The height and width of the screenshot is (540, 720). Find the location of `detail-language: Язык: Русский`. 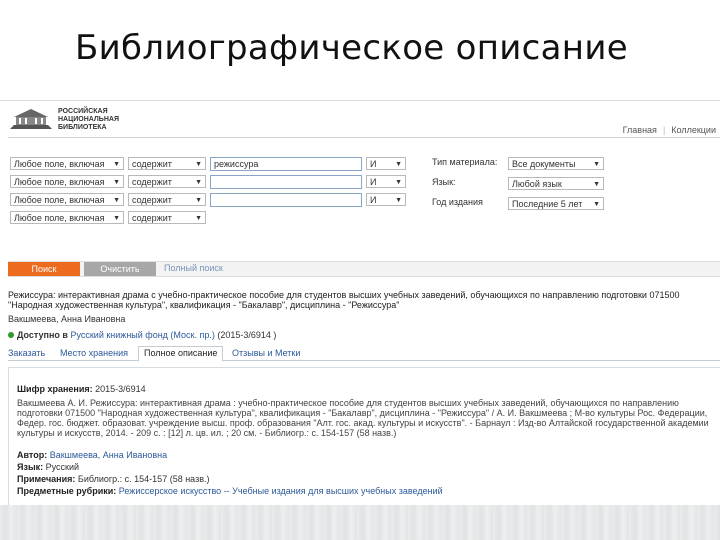

detail-language: Язык: Русский is located at coordinates (48, 467).